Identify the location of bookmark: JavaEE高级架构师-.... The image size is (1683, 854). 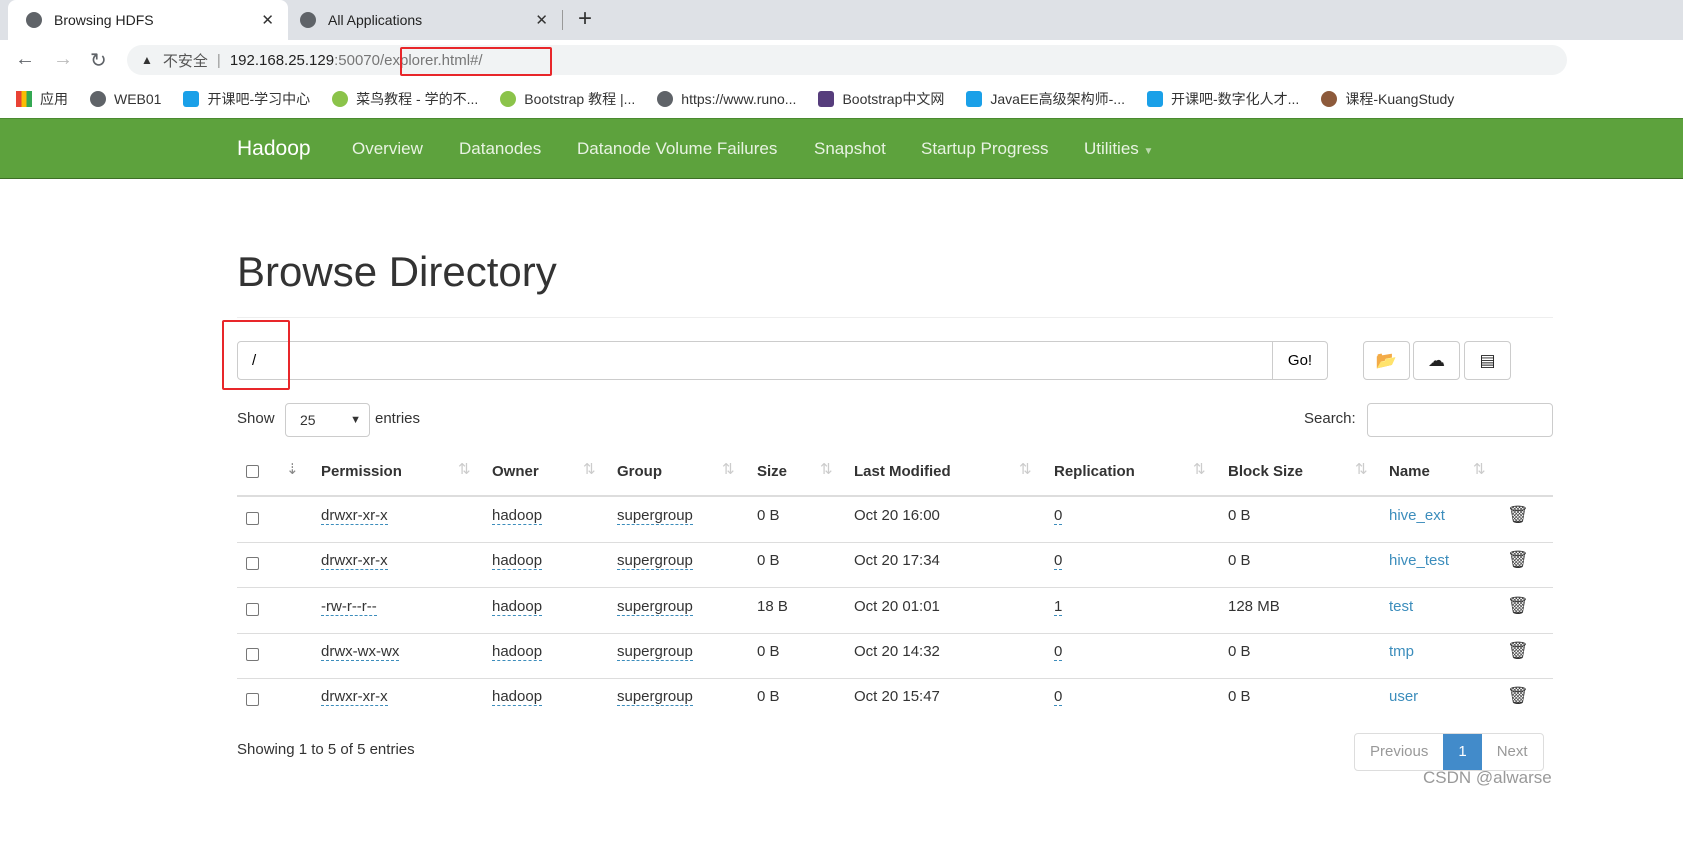
(1045, 99).